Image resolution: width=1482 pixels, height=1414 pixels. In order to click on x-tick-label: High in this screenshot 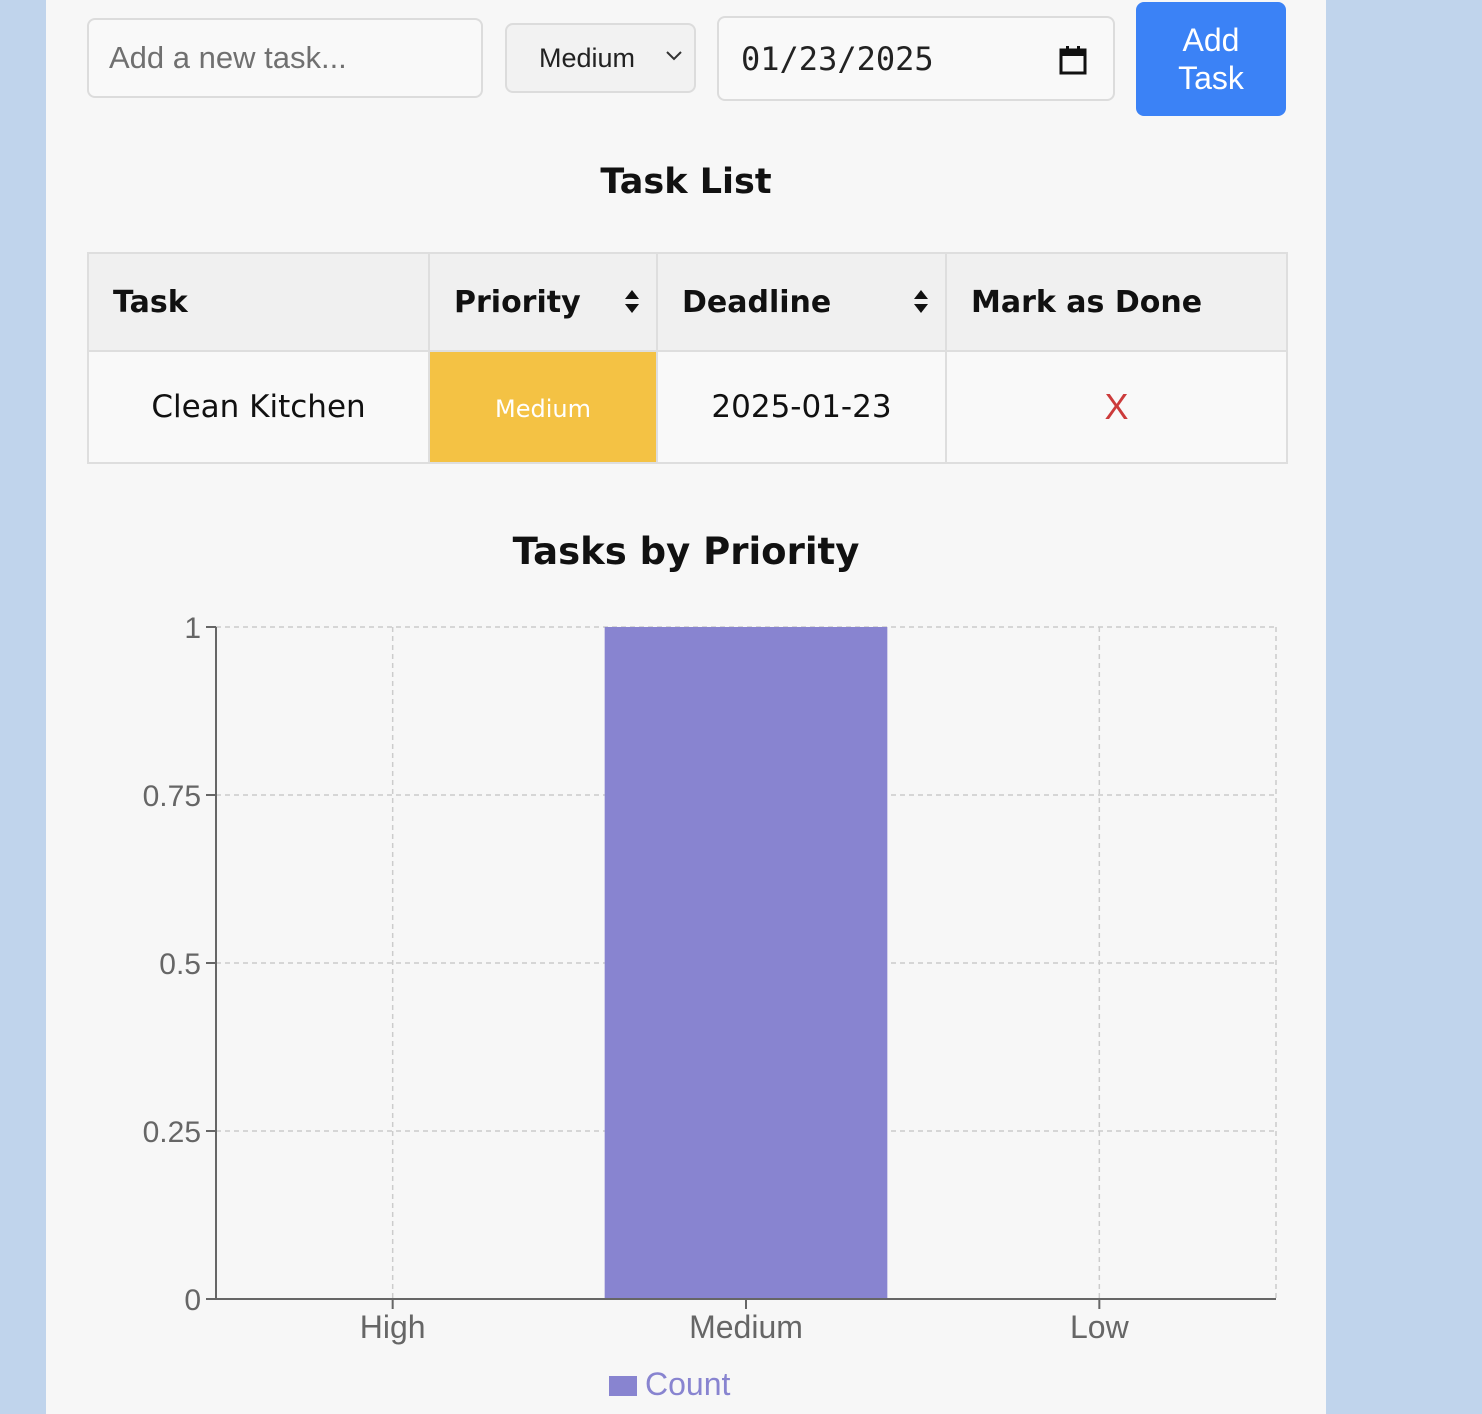, I will do `click(393, 1327)`.